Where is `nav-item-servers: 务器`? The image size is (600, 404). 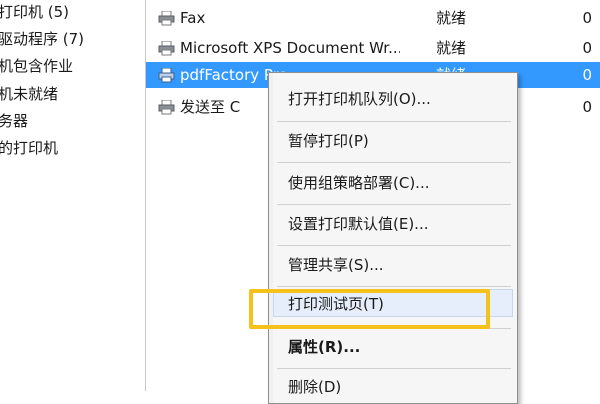
nav-item-servers: 务器 is located at coordinates (14, 121).